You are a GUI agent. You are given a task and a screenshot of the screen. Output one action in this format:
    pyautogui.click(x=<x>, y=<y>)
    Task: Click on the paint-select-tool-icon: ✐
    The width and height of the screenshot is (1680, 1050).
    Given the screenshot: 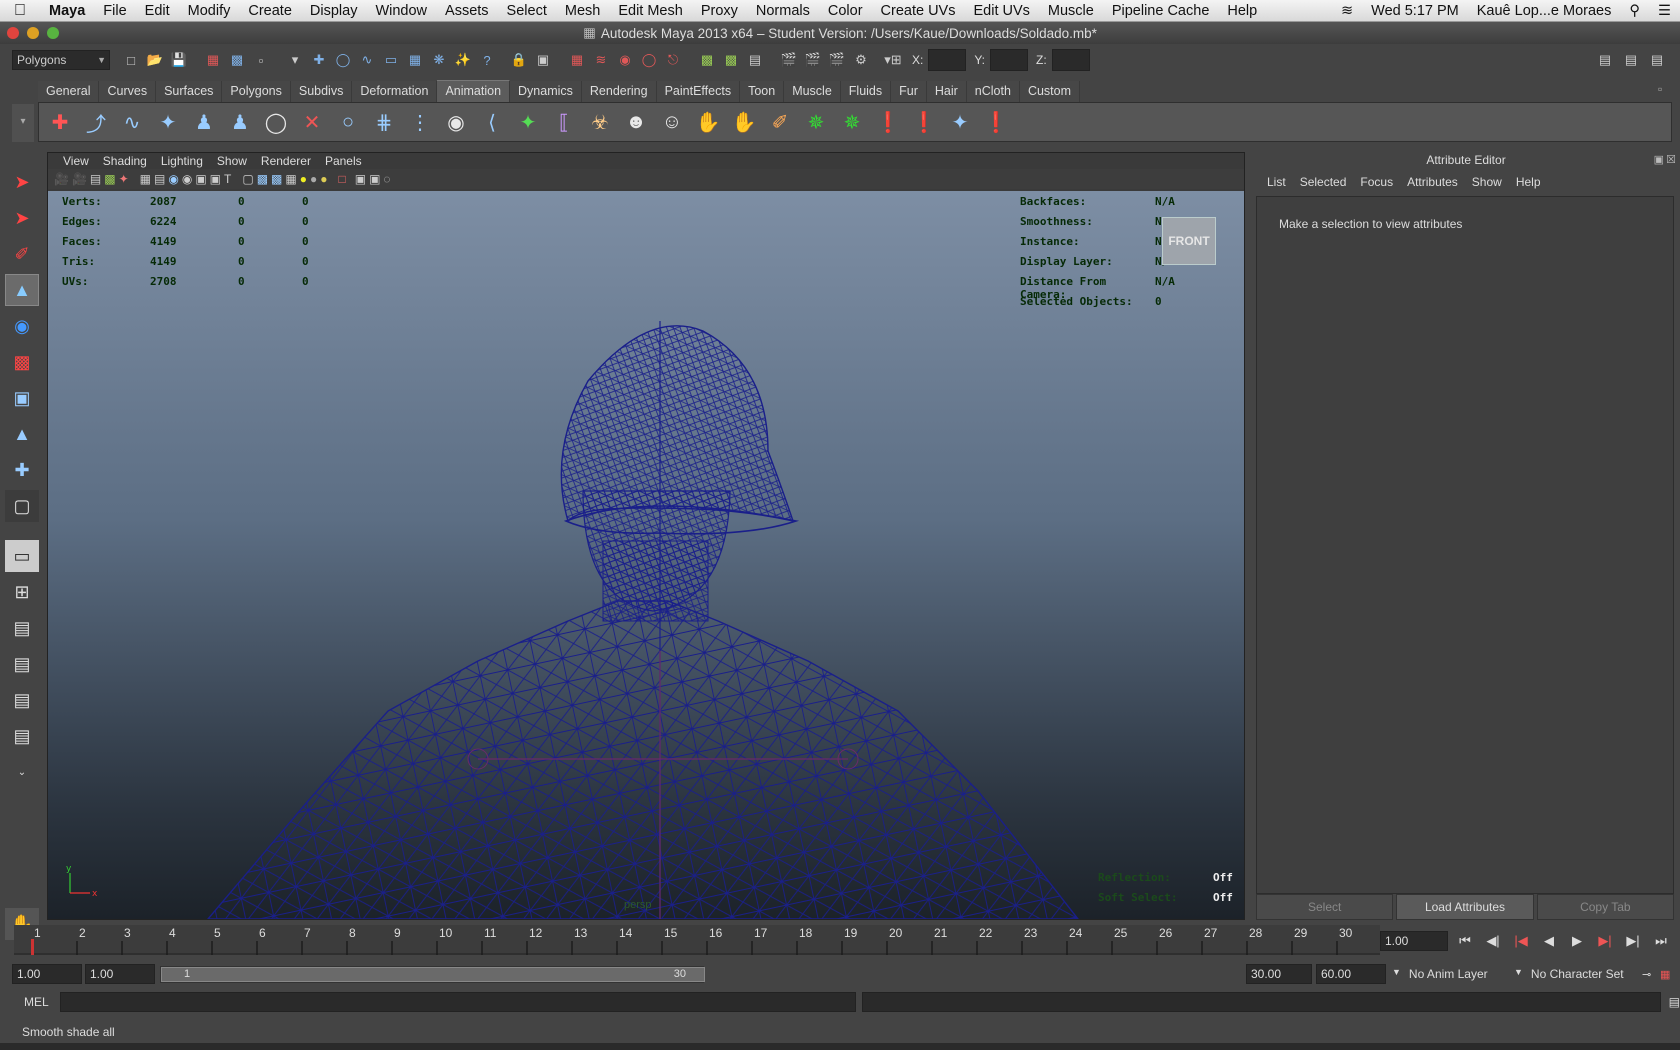 What is the action you would take?
    pyautogui.click(x=22, y=254)
    